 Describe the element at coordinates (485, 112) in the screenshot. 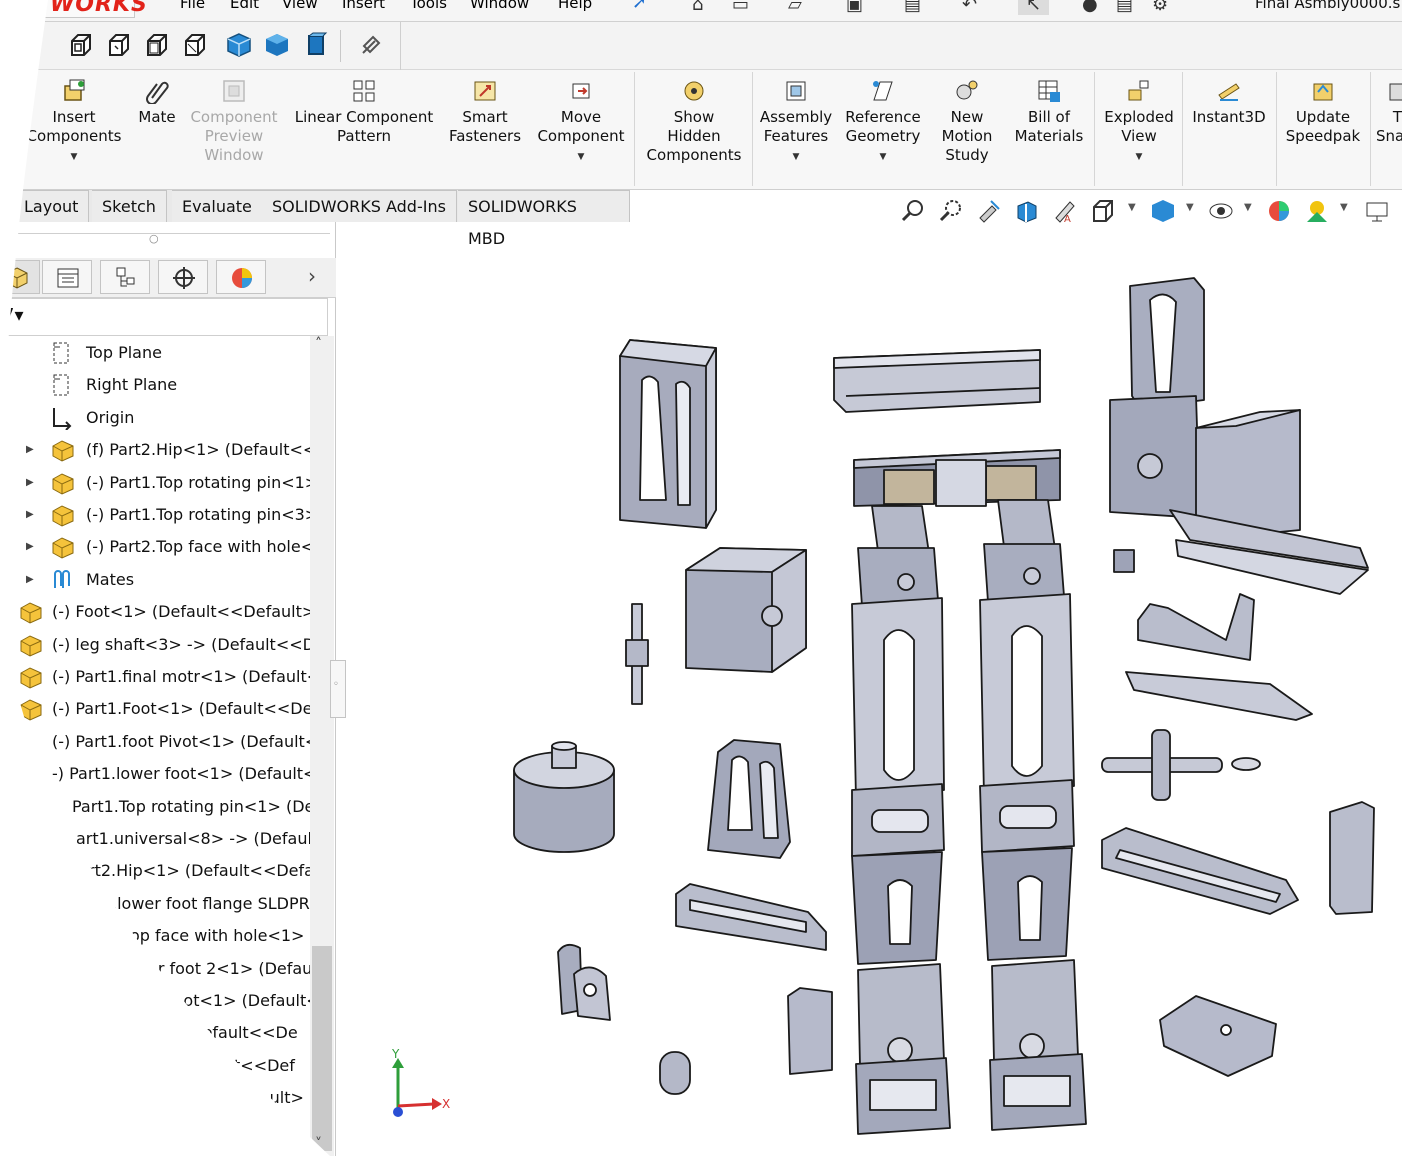

I see `smart-fasteners-button: Smart Fasteners` at that location.